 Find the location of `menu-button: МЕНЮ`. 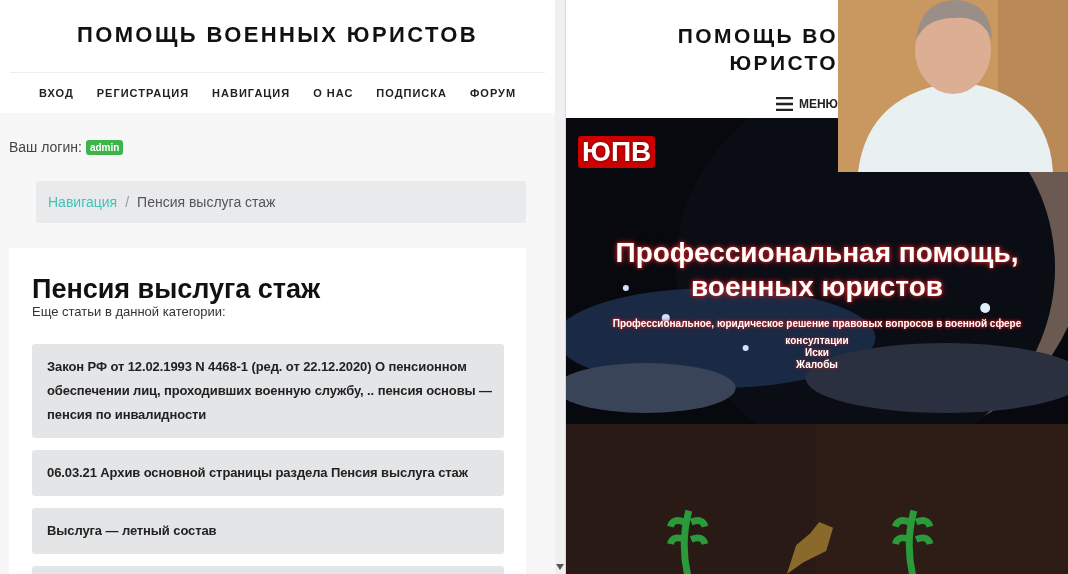

menu-button: МЕНЮ is located at coordinates (806, 104).